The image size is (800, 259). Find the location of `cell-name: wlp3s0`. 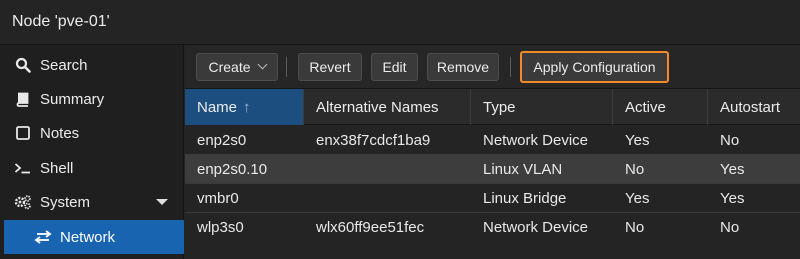

cell-name: wlp3s0 is located at coordinates (220, 227).